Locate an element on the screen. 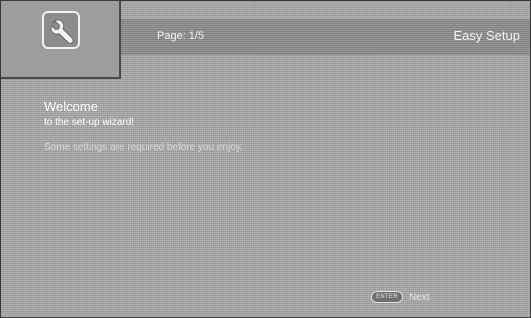 Image resolution: width=531 pixels, height=318 pixels. wrench-icon is located at coordinates (61, 30).